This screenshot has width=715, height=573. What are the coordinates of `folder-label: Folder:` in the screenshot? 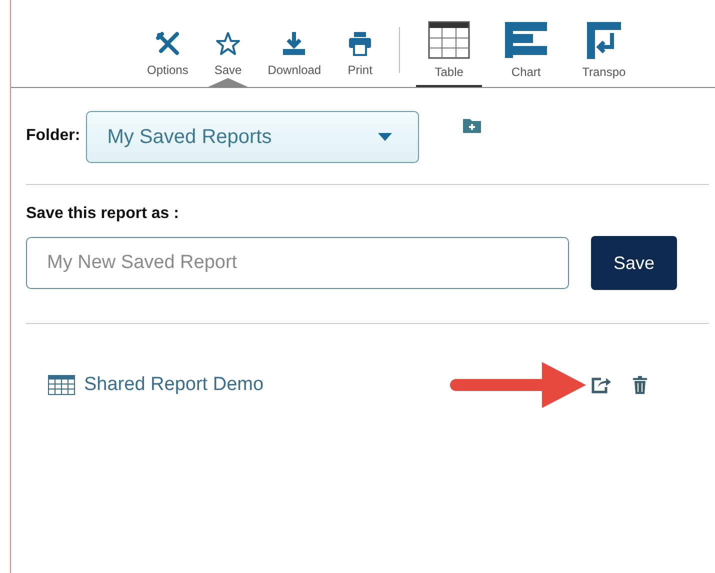 It's located at (53, 136).